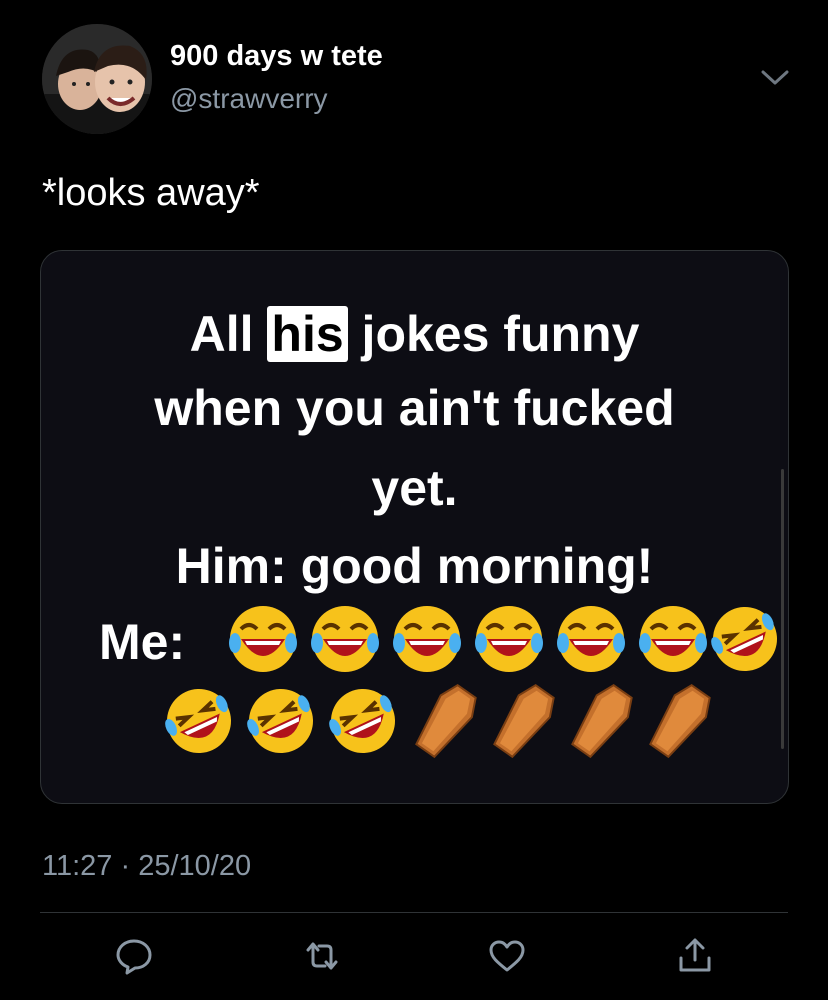 This screenshot has height=1000, width=828. I want to click on meme-highlight: his, so click(307, 334).